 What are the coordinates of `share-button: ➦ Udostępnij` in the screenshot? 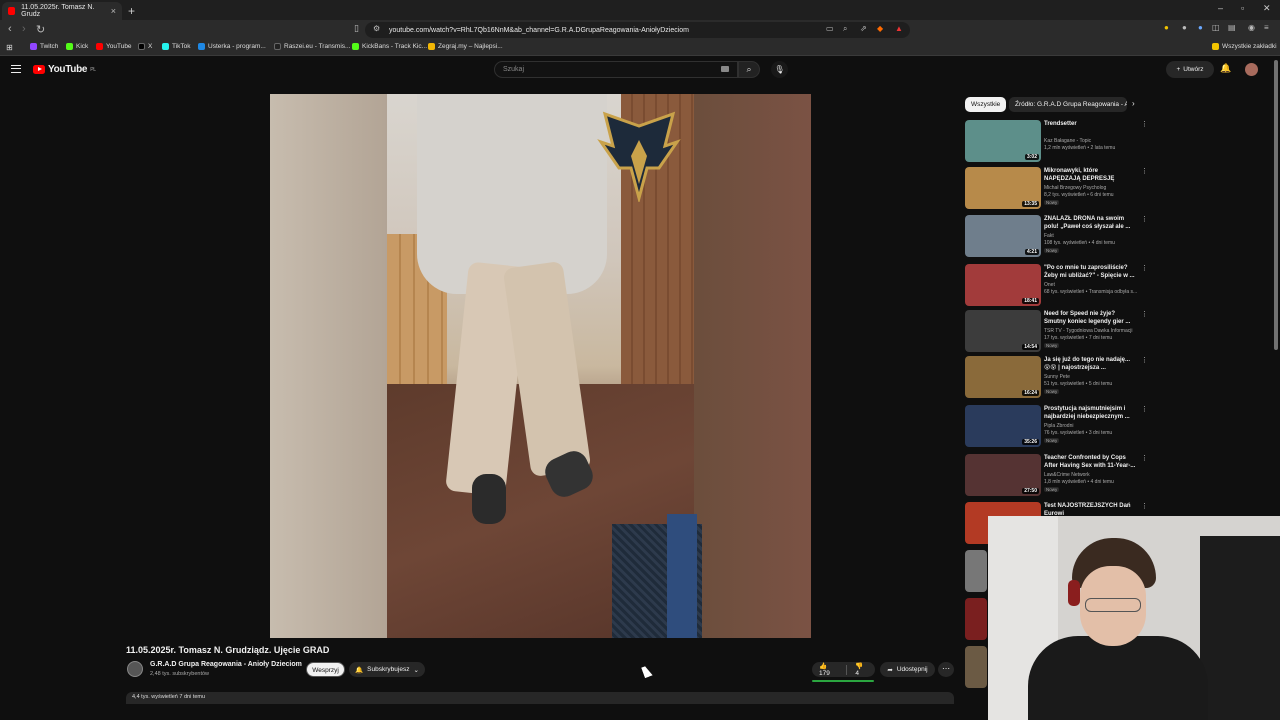 It's located at (907, 669).